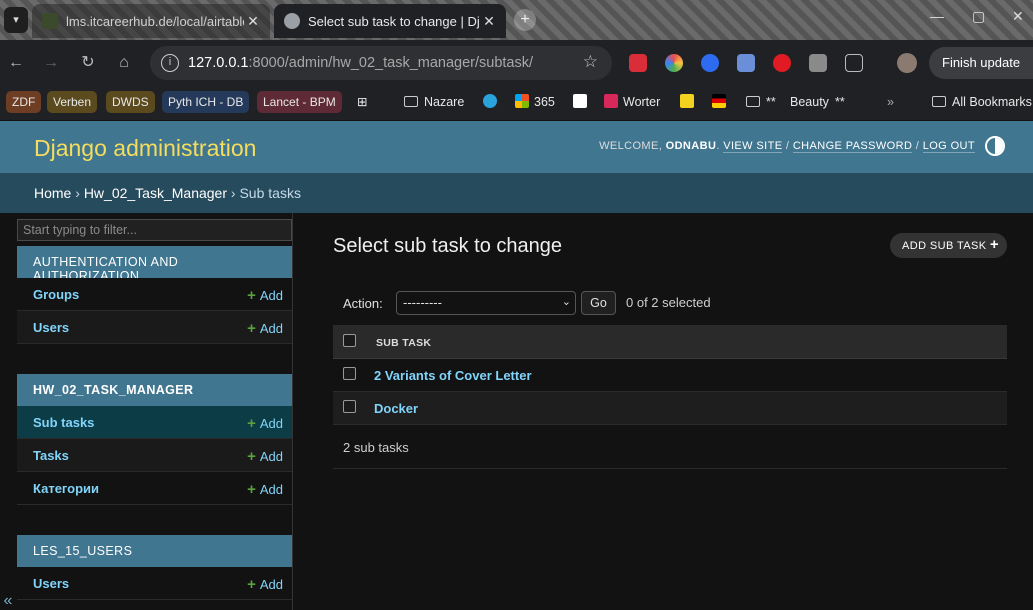  Describe the element at coordinates (981, 63) in the screenshot. I see `finish-update-button: Finish update` at that location.